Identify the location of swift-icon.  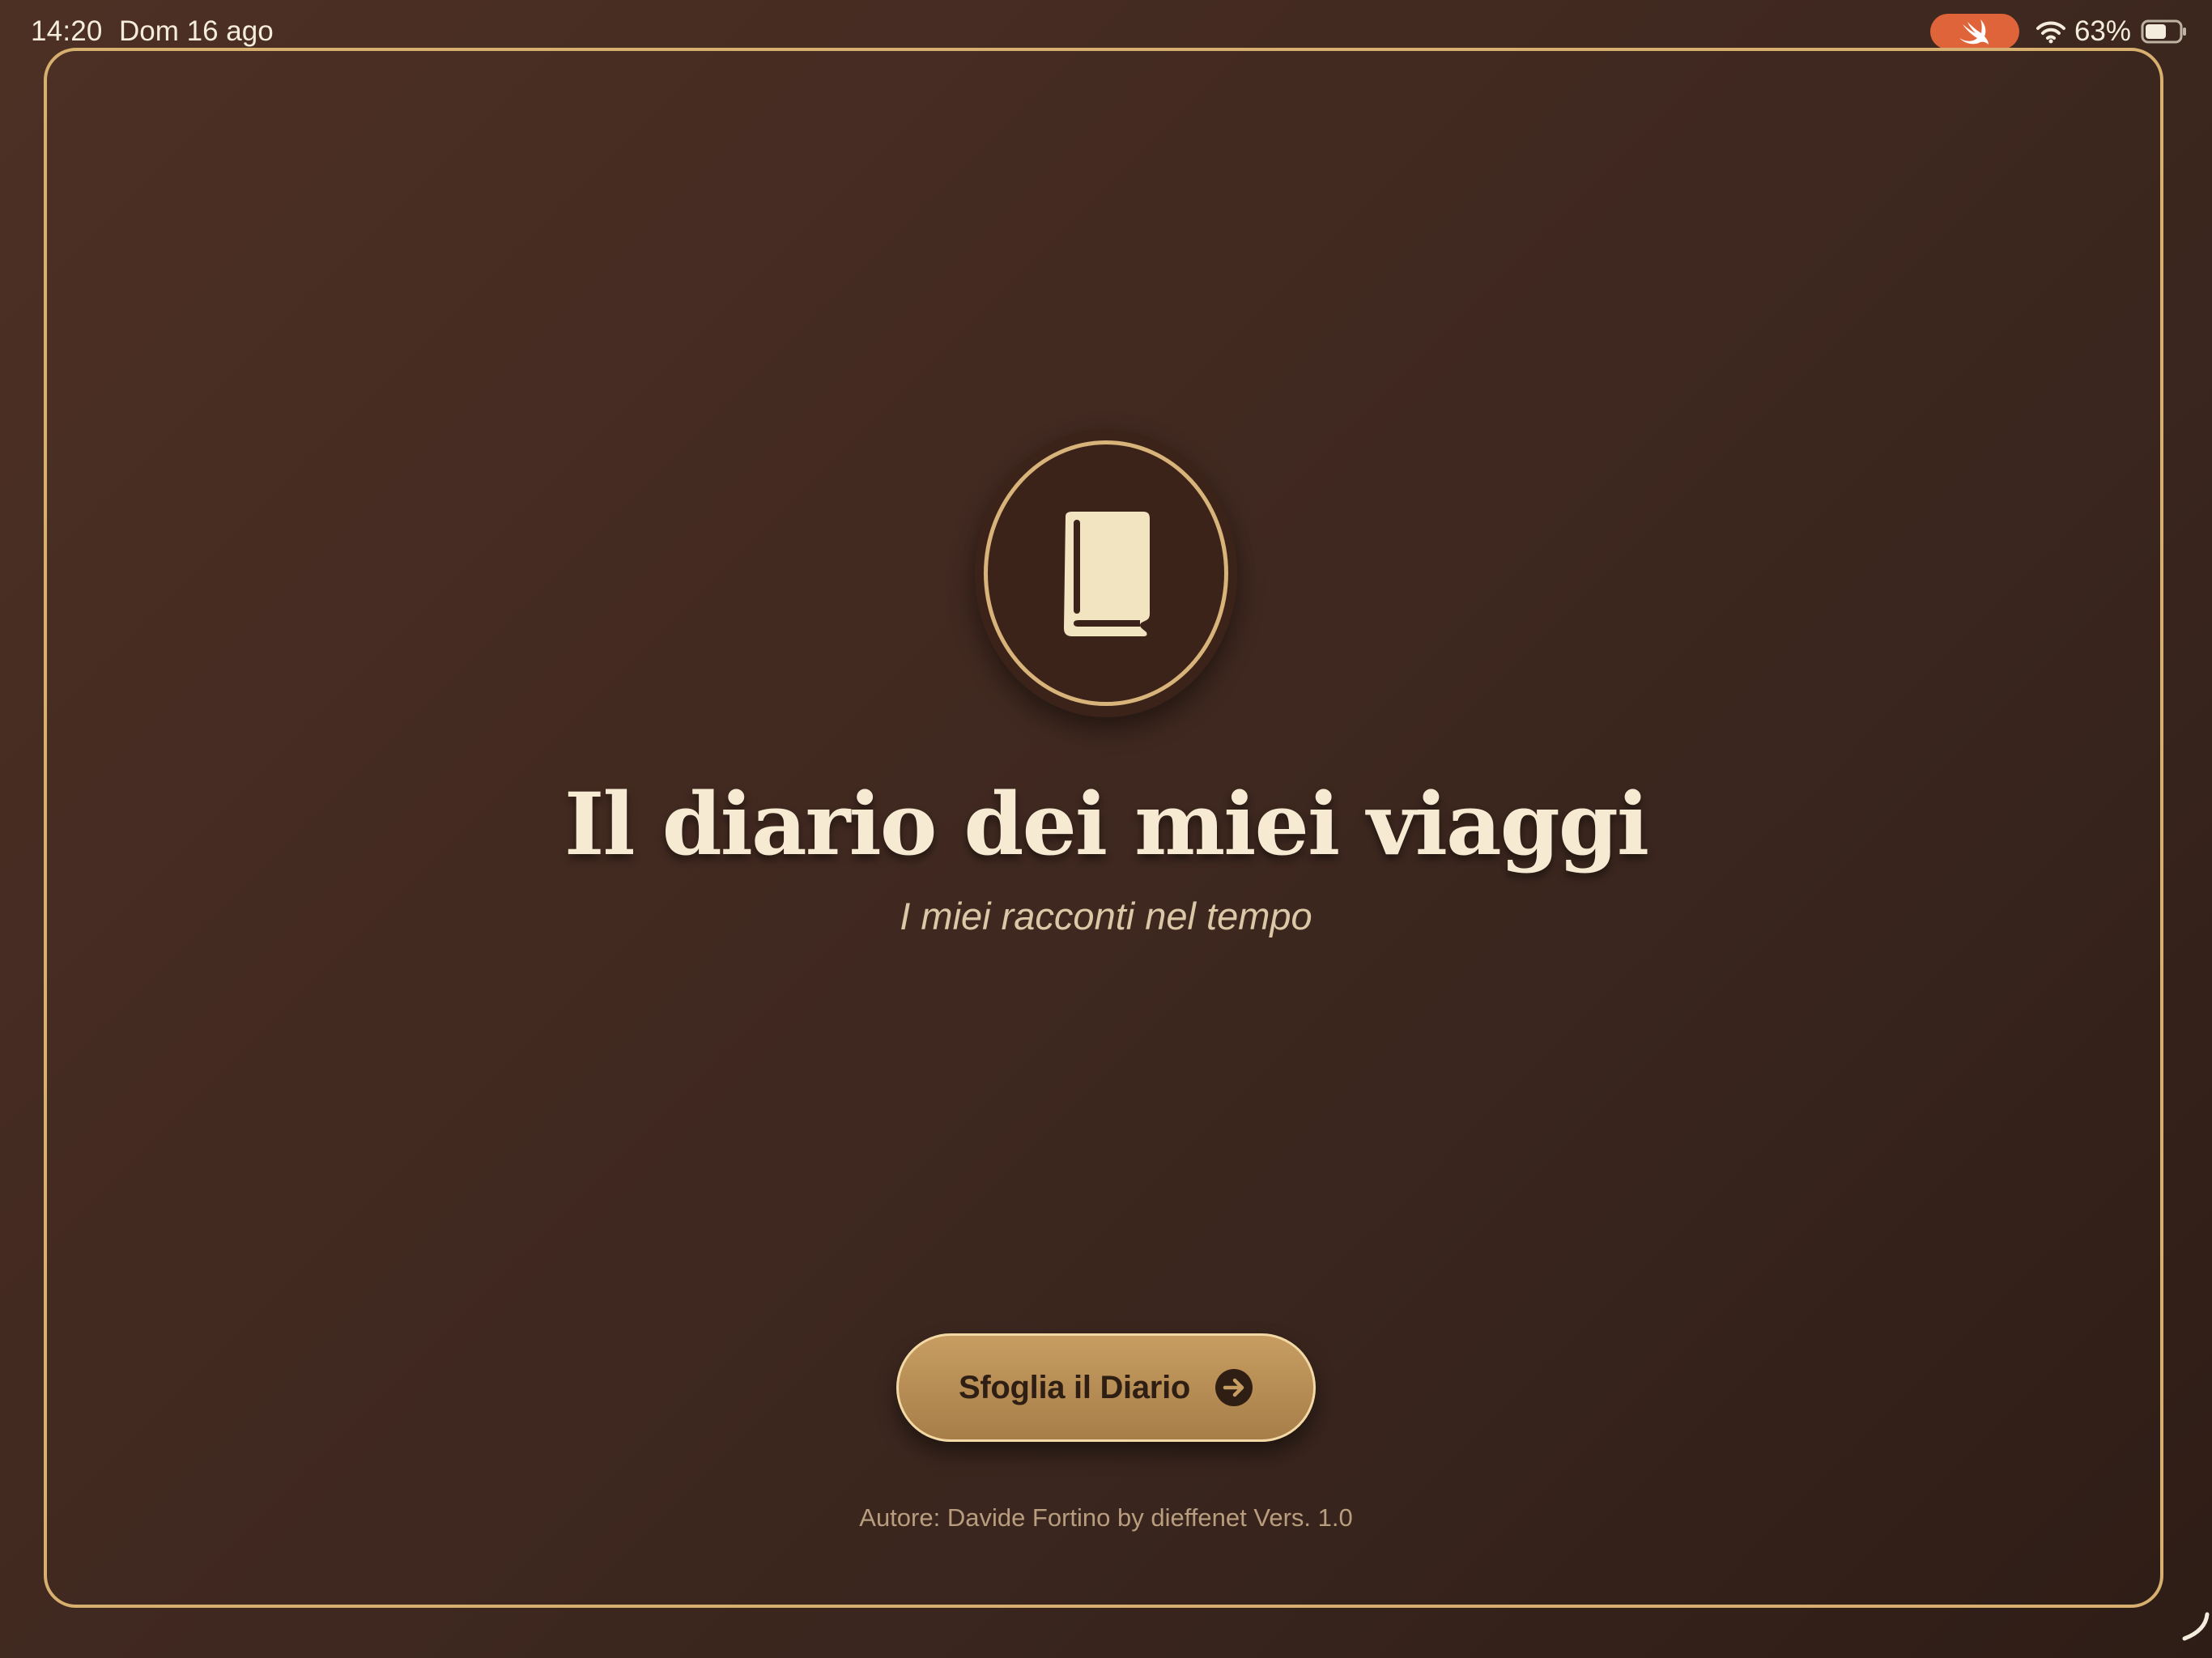
(1974, 32).